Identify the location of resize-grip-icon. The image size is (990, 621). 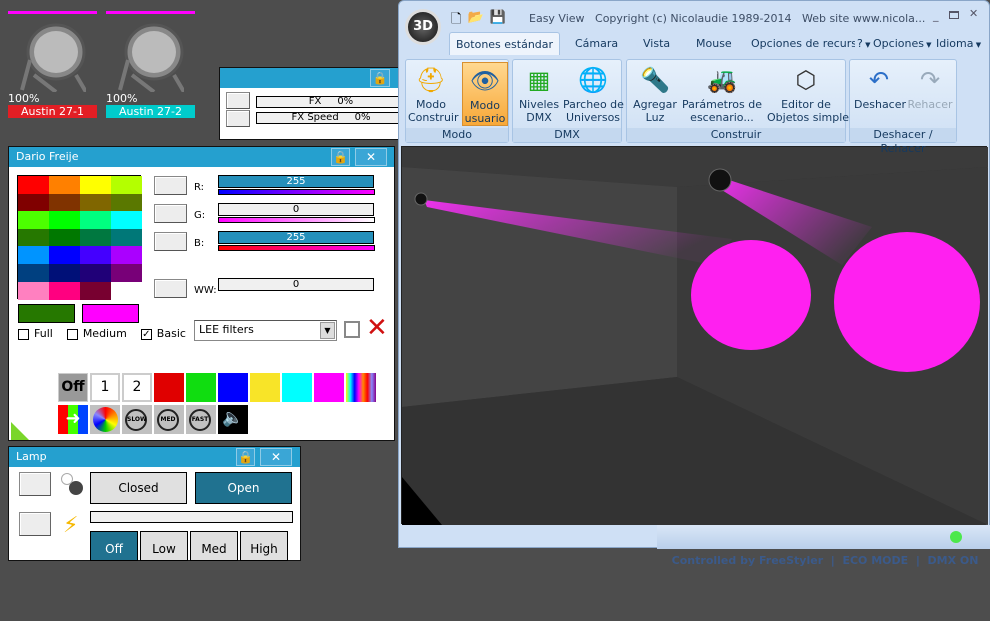
(20, 431).